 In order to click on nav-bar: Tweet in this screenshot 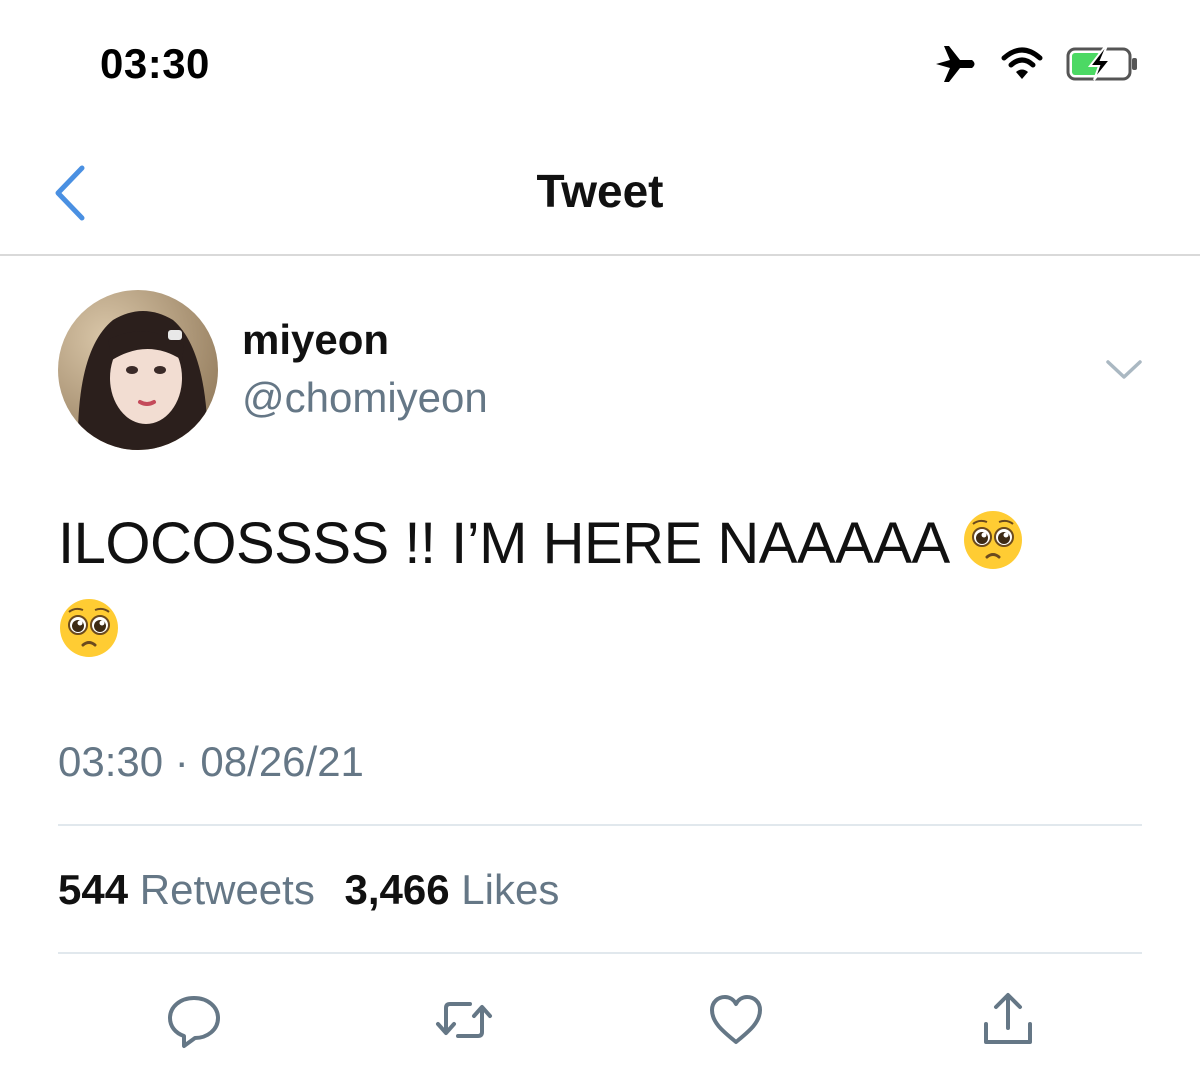, I will do `click(600, 193)`.